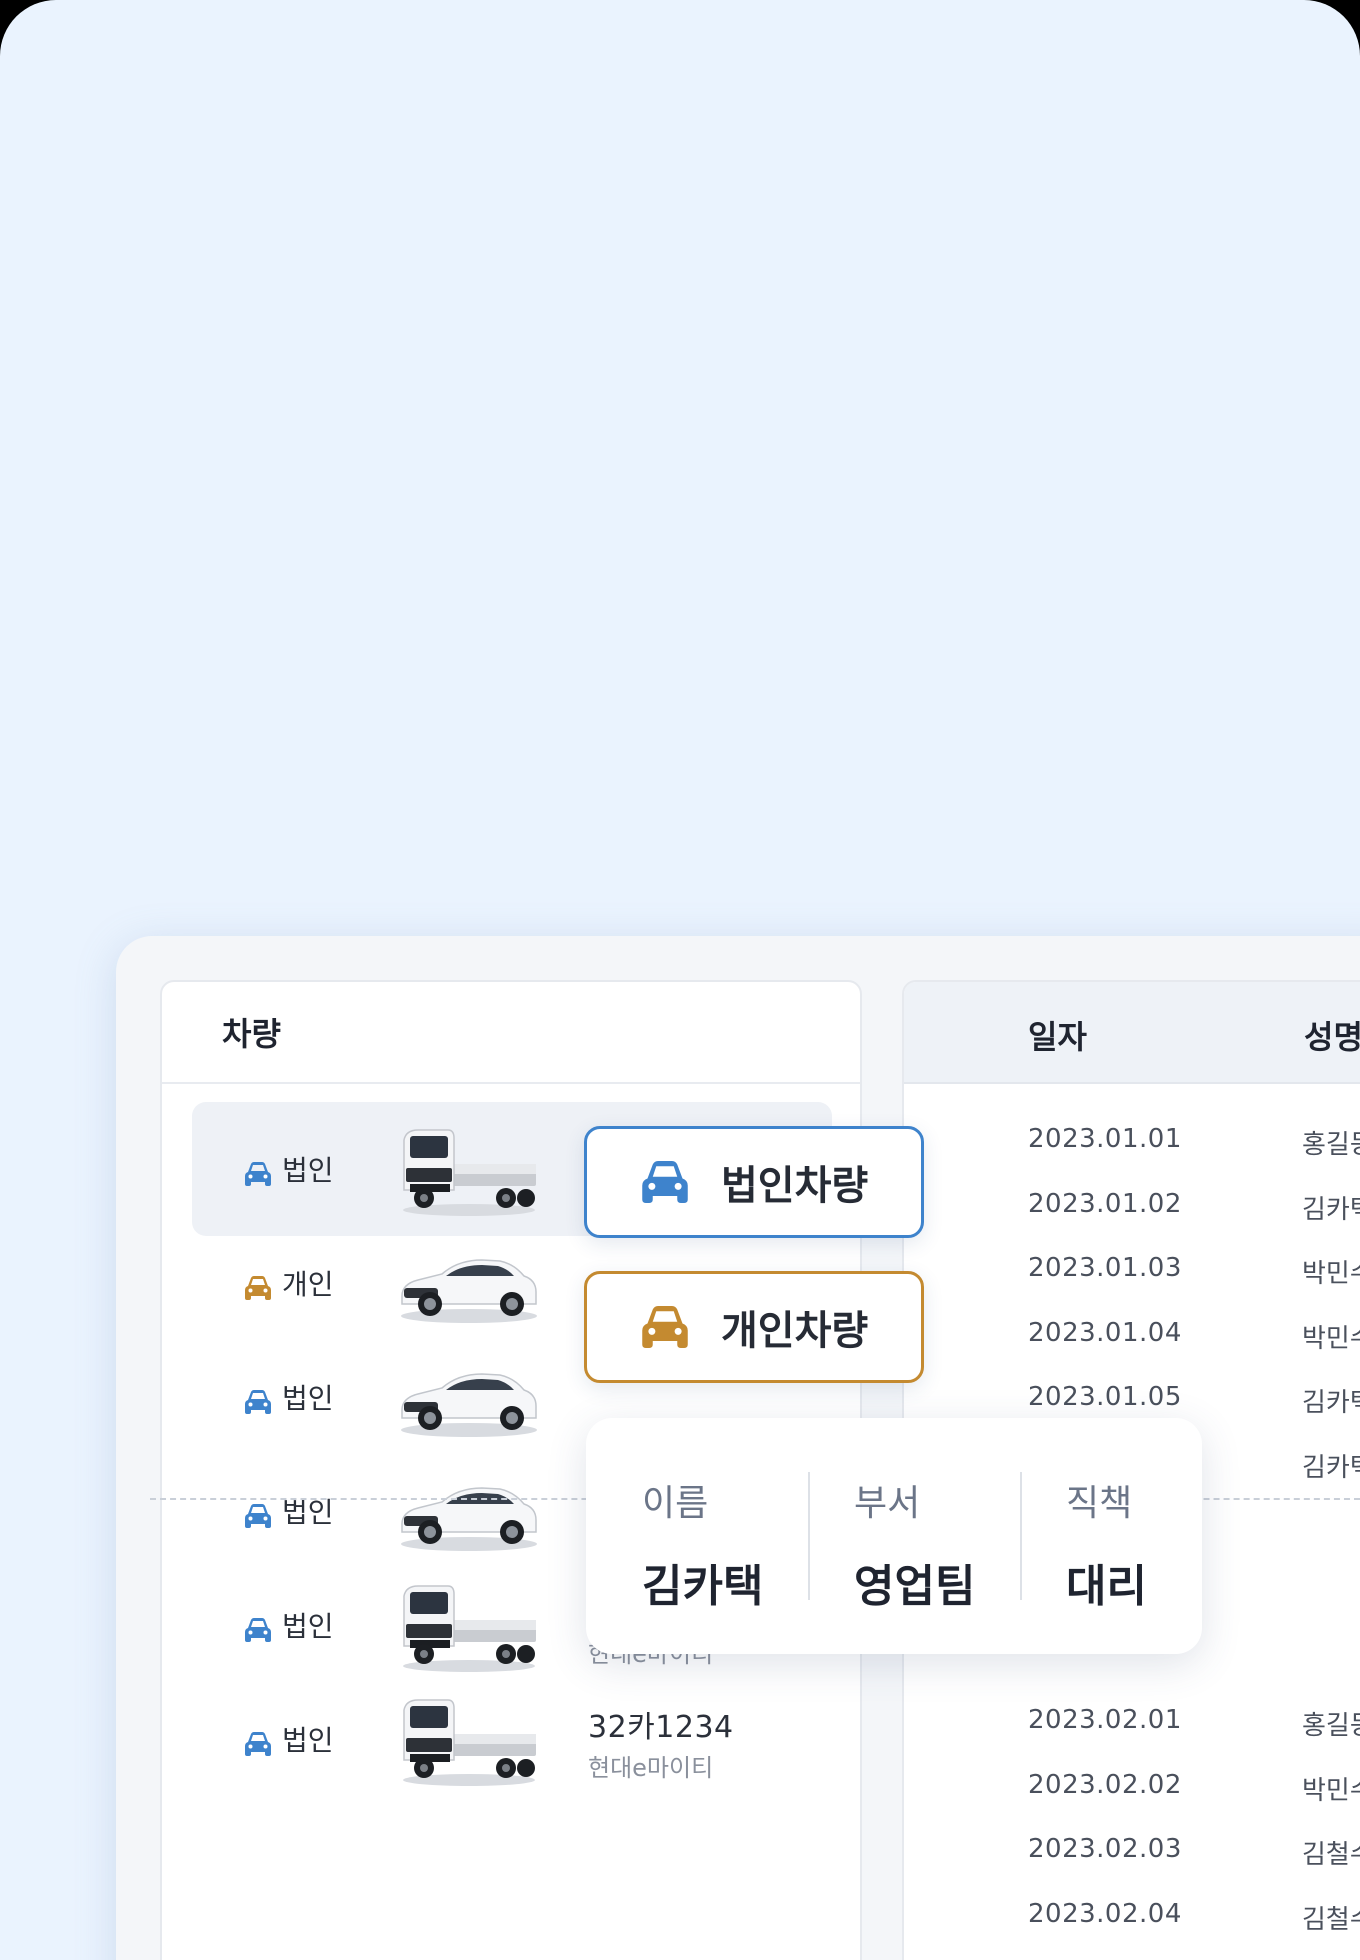 This screenshot has width=1360, height=1960. I want to click on info-name-value: 김카택, so click(703, 1586).